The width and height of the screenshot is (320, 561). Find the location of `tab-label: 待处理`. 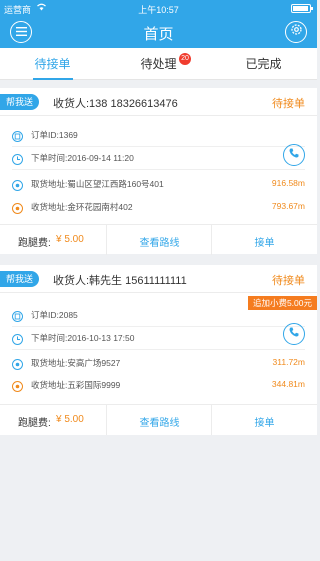

tab-label: 待处理 is located at coordinates (158, 64).